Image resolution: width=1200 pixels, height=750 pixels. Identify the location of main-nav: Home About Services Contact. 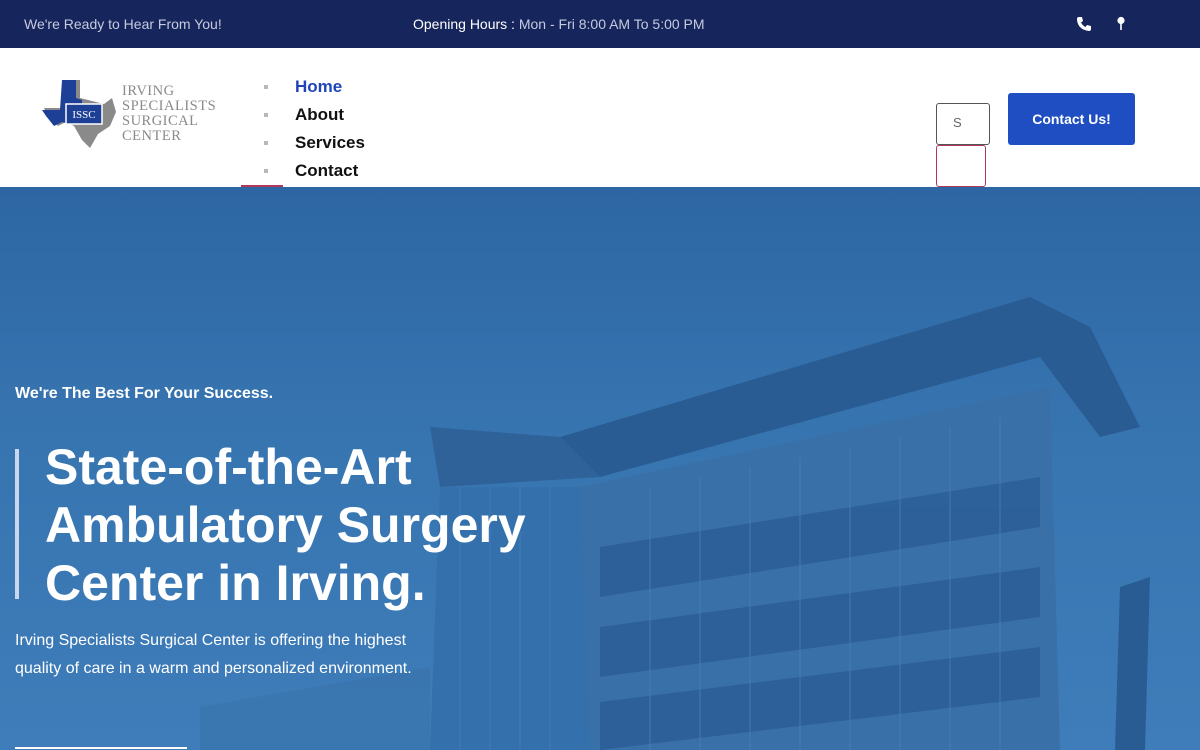
(311, 131).